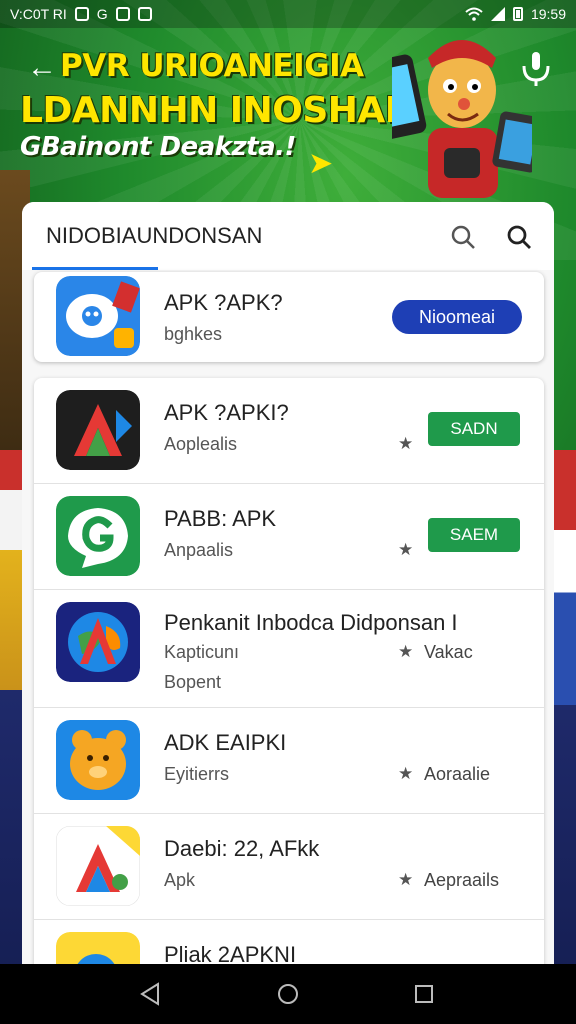 The image size is (576, 1024). I want to click on headline-line-1: PVR URIOANEIGIA, so click(212, 66).